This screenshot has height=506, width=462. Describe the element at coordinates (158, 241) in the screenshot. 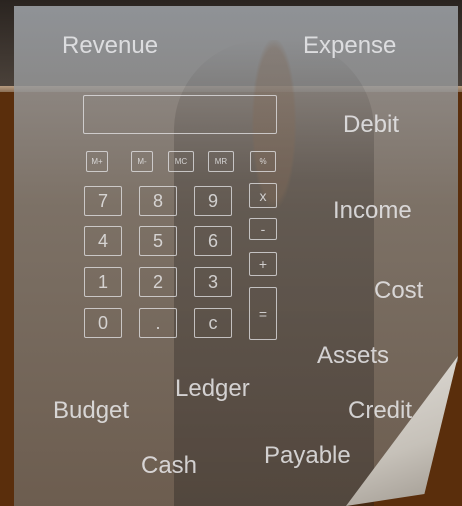

I see `digit-key-5: 5` at that location.